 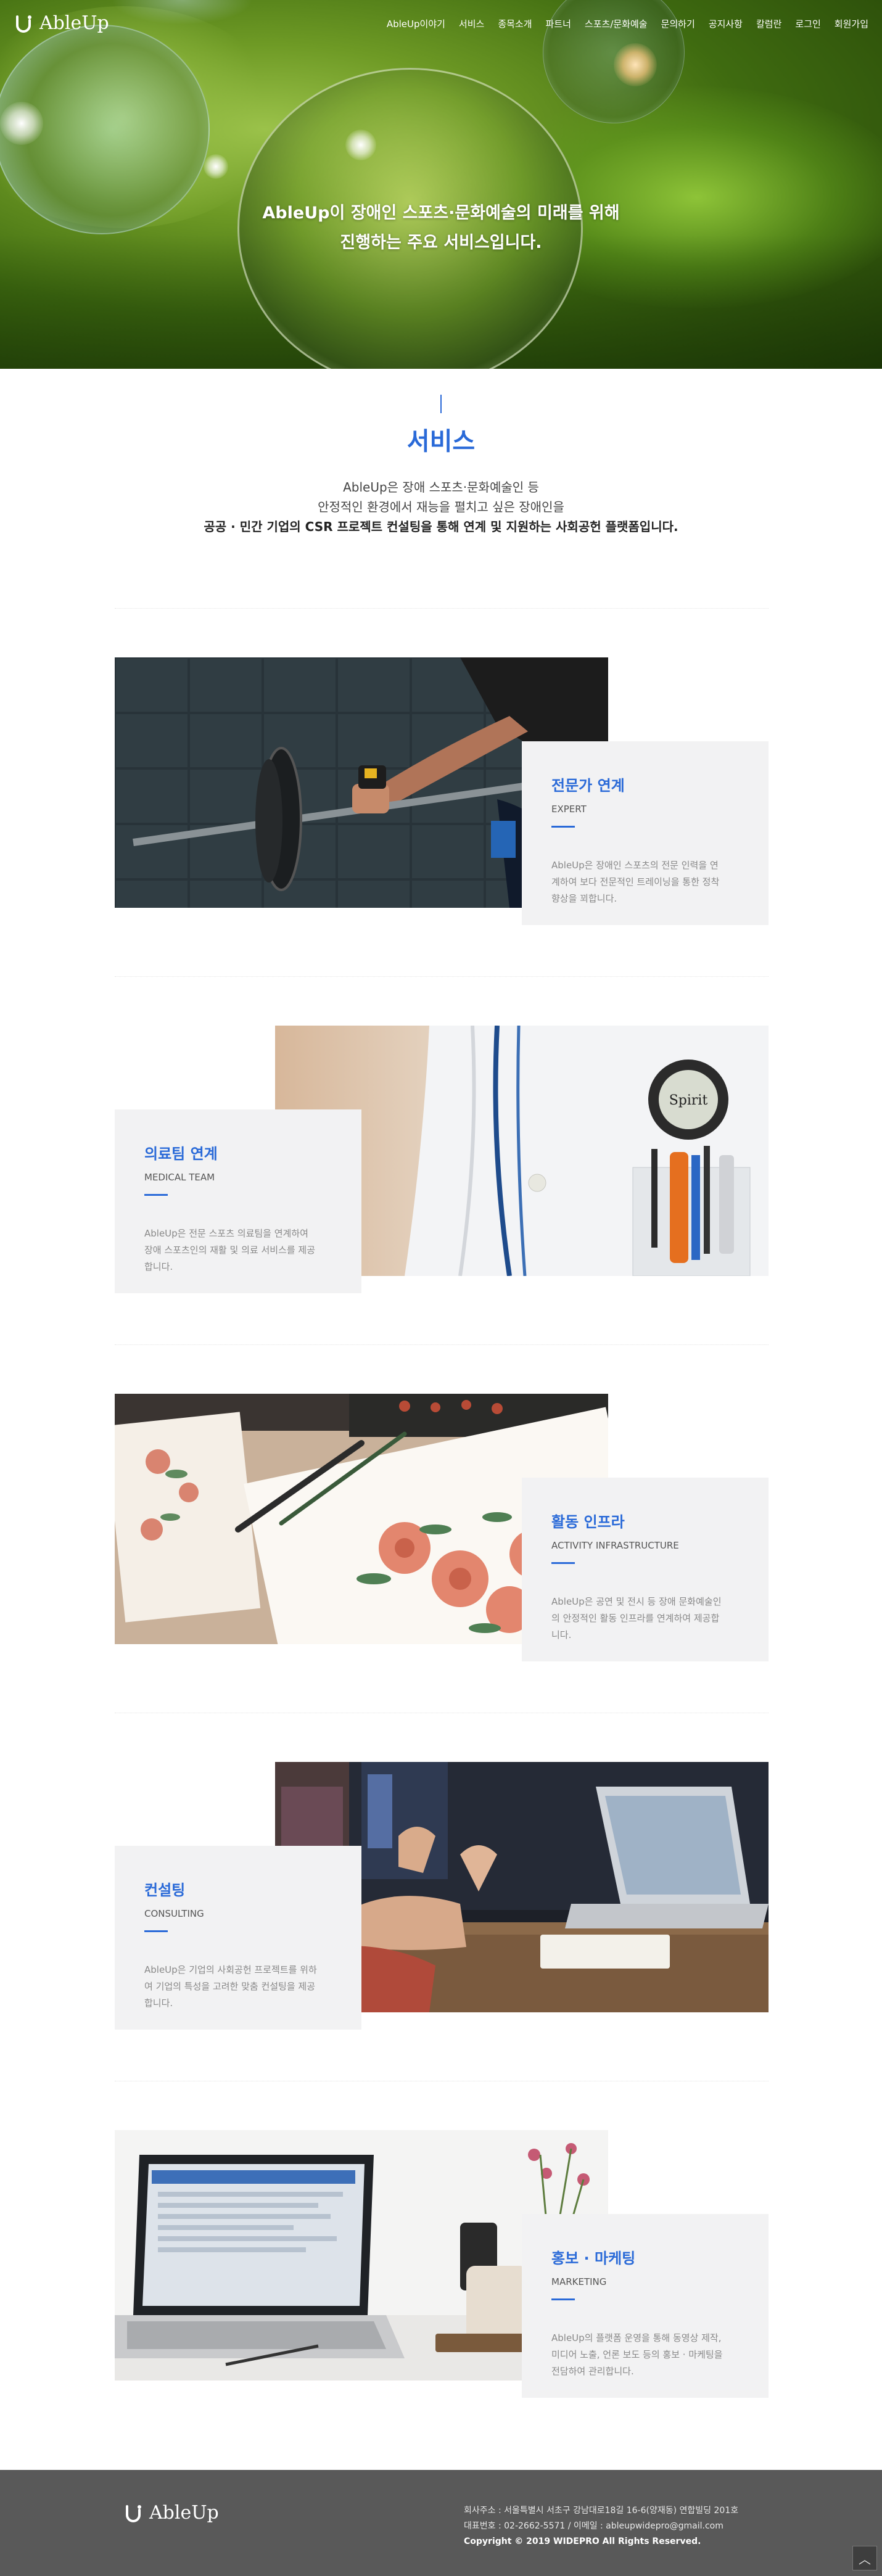 I want to click on site-logo: AbleUp, so click(x=61, y=23).